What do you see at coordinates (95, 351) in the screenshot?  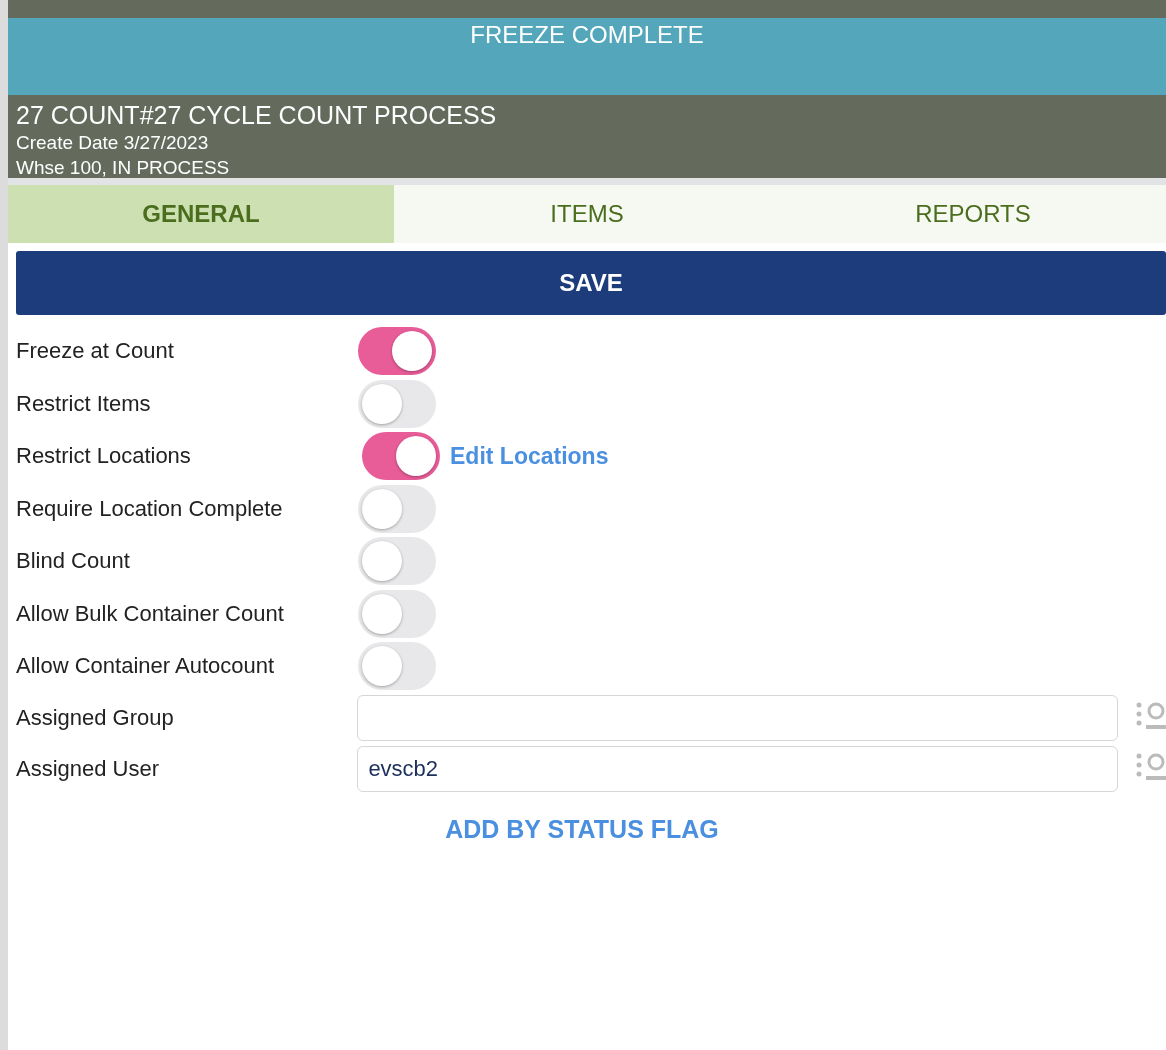 I see `setting-label: Freeze at Count` at bounding box center [95, 351].